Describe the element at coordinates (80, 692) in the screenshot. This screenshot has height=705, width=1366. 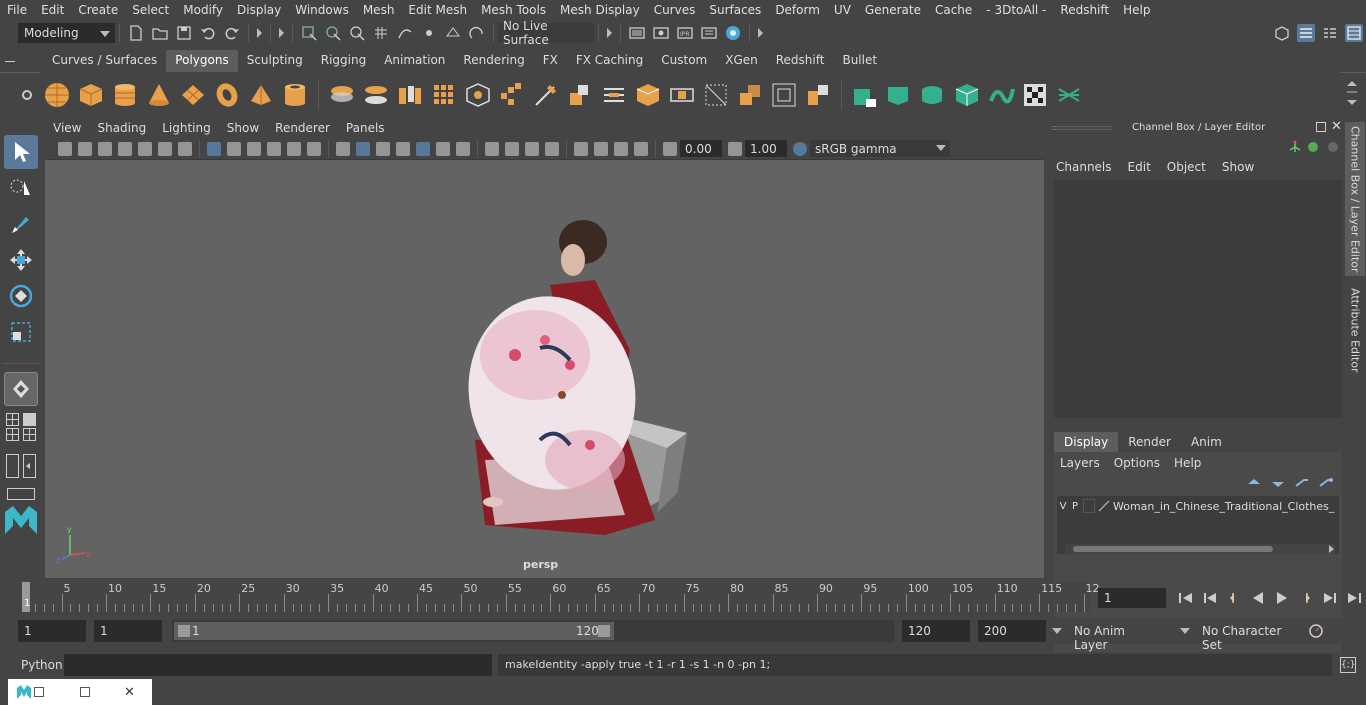
I see `minimized-window: ✕` at that location.